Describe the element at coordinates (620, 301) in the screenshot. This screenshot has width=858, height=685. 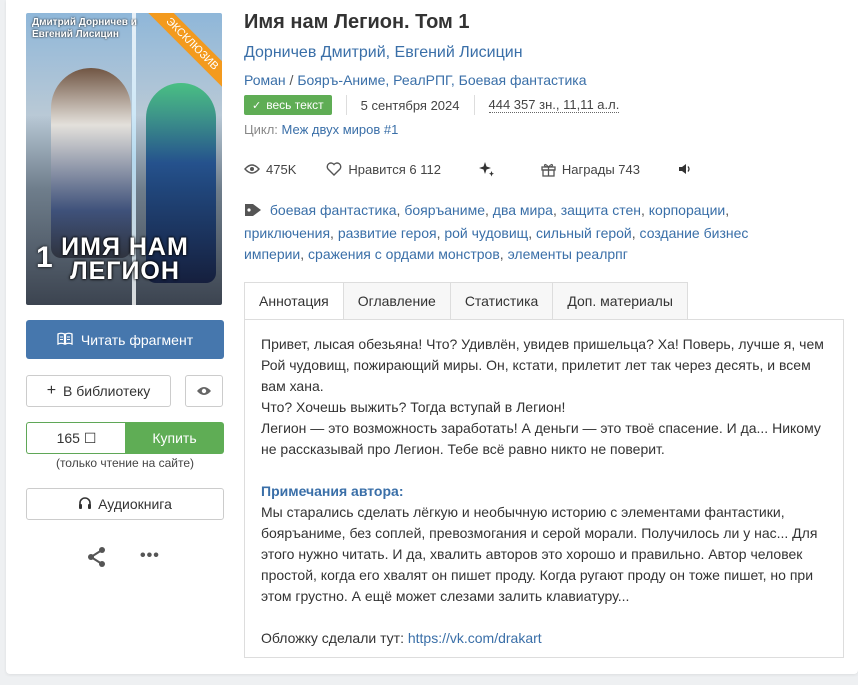
I see `tab-extra-materials: Доп. материалы` at that location.